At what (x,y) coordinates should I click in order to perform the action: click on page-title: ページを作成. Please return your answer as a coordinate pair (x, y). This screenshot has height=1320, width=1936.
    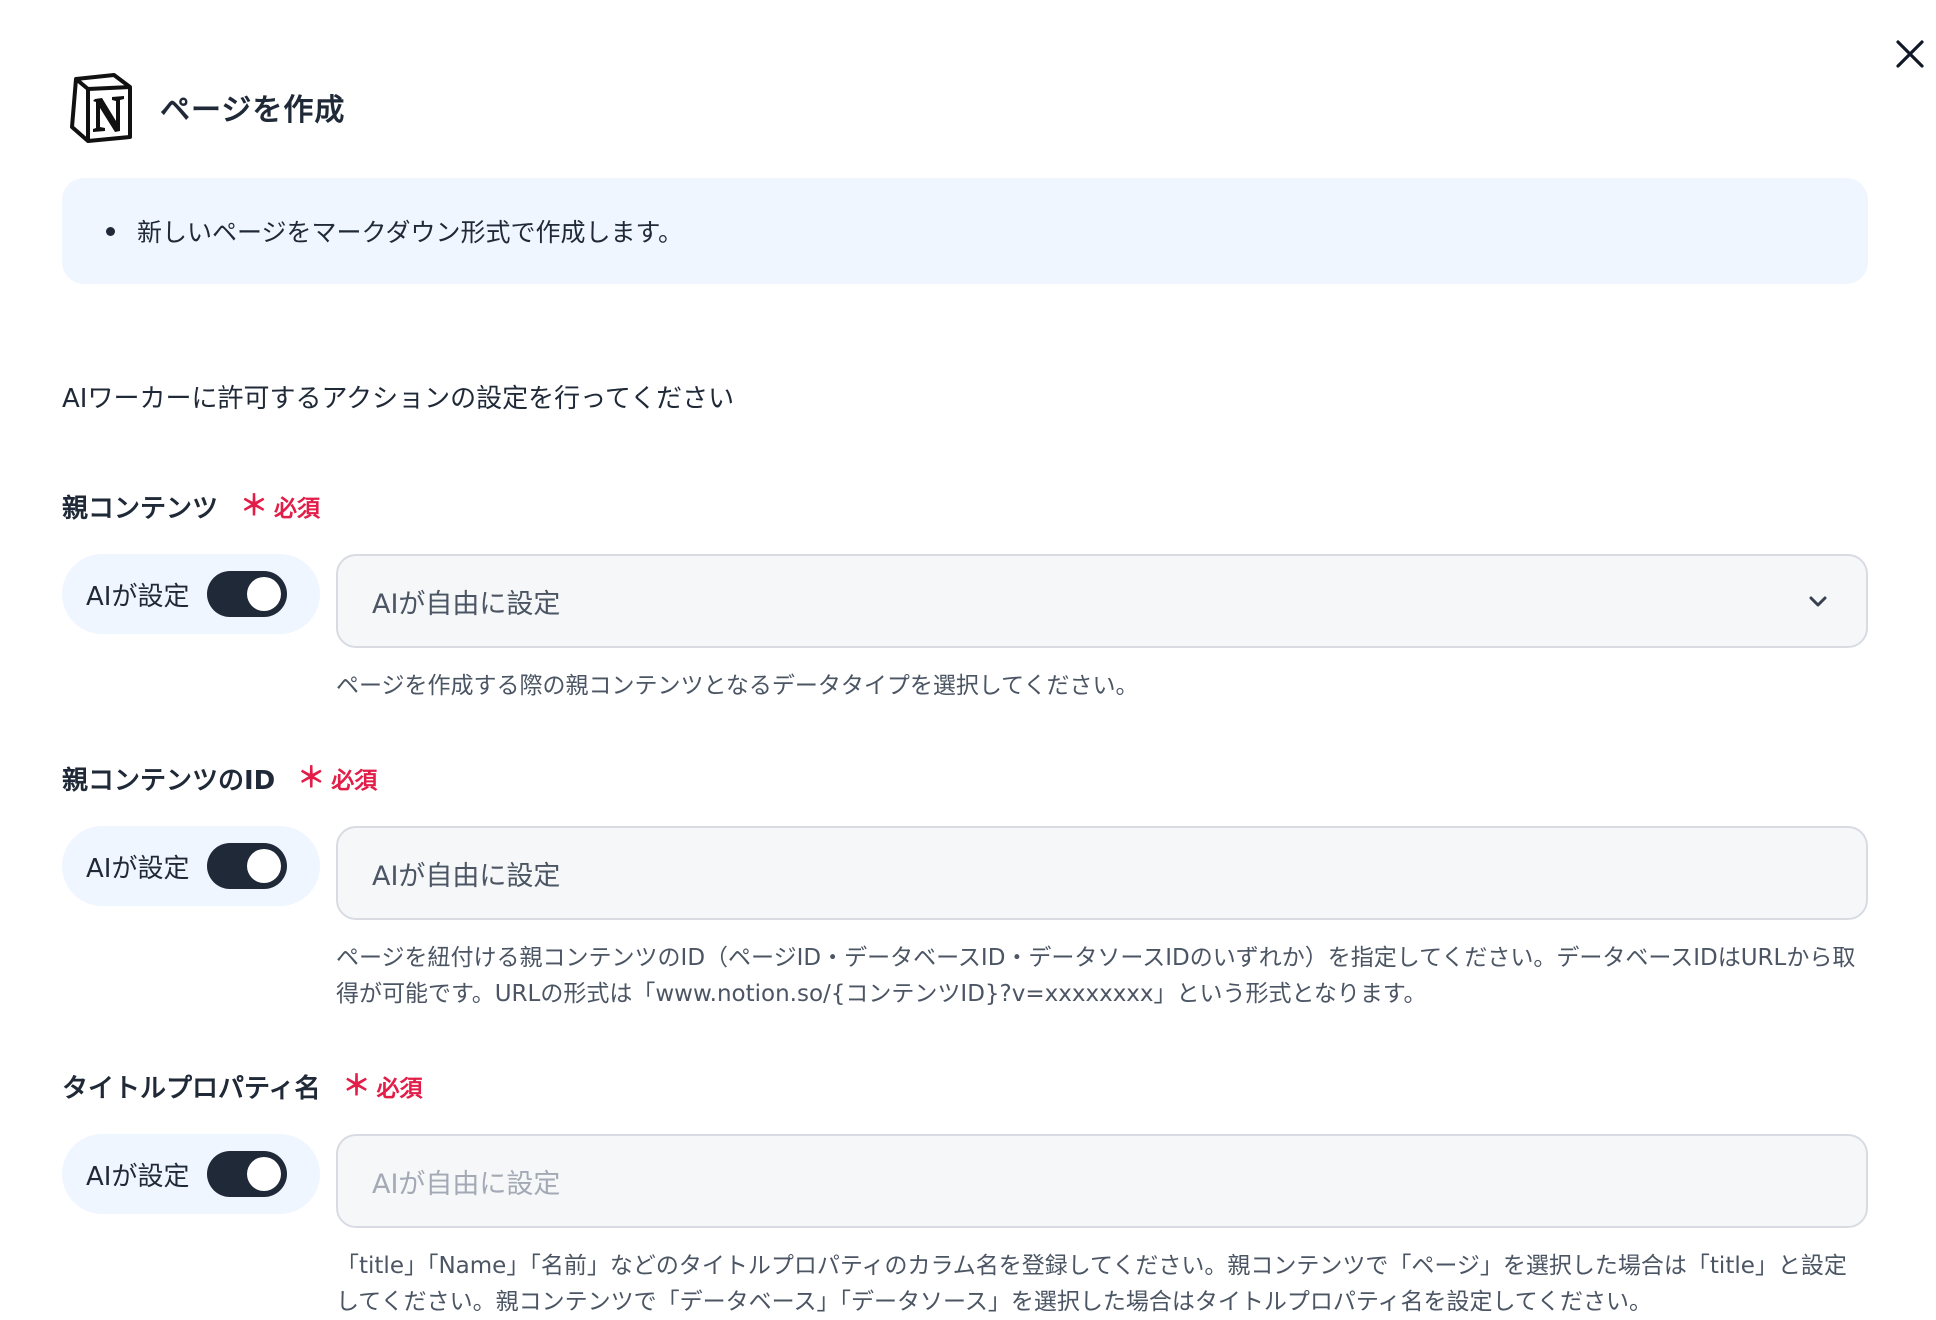
    Looking at the image, I should click on (253, 110).